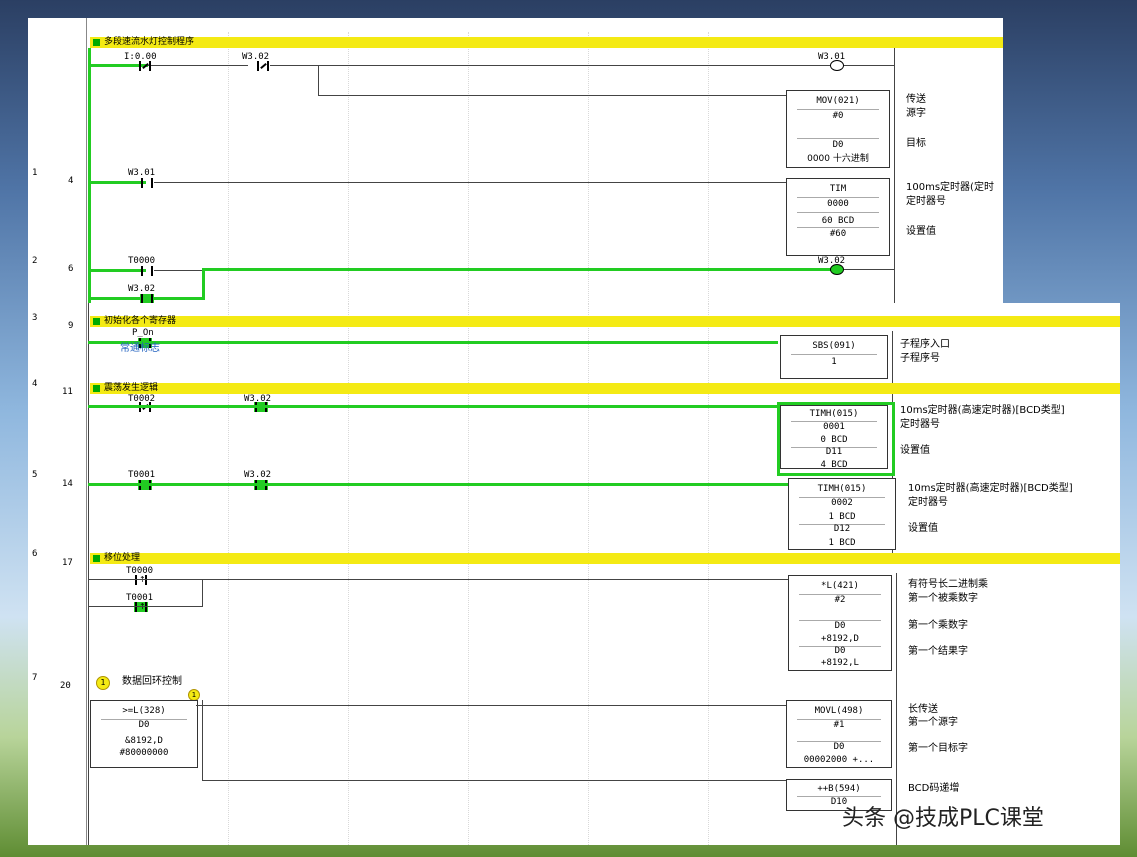 The height and width of the screenshot is (857, 1137). What do you see at coordinates (152, 681) in the screenshot?
I see `rung-comment: 数据回环控制` at bounding box center [152, 681].